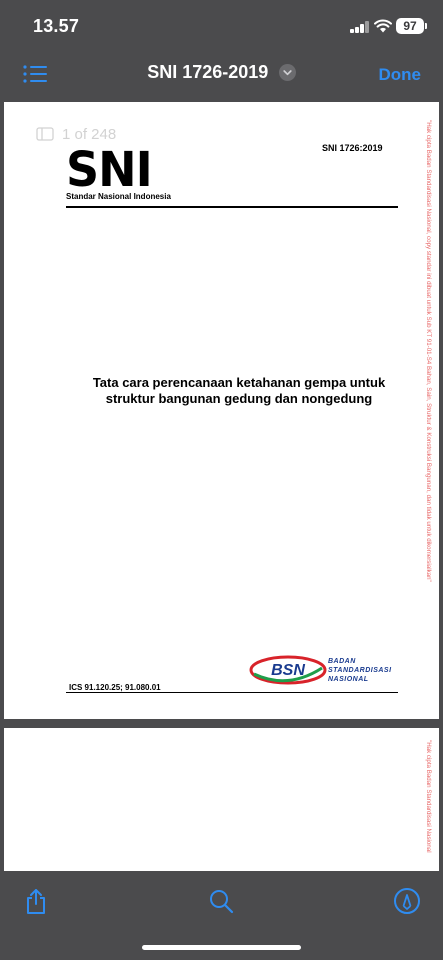  I want to click on done-button: Done, so click(400, 75).